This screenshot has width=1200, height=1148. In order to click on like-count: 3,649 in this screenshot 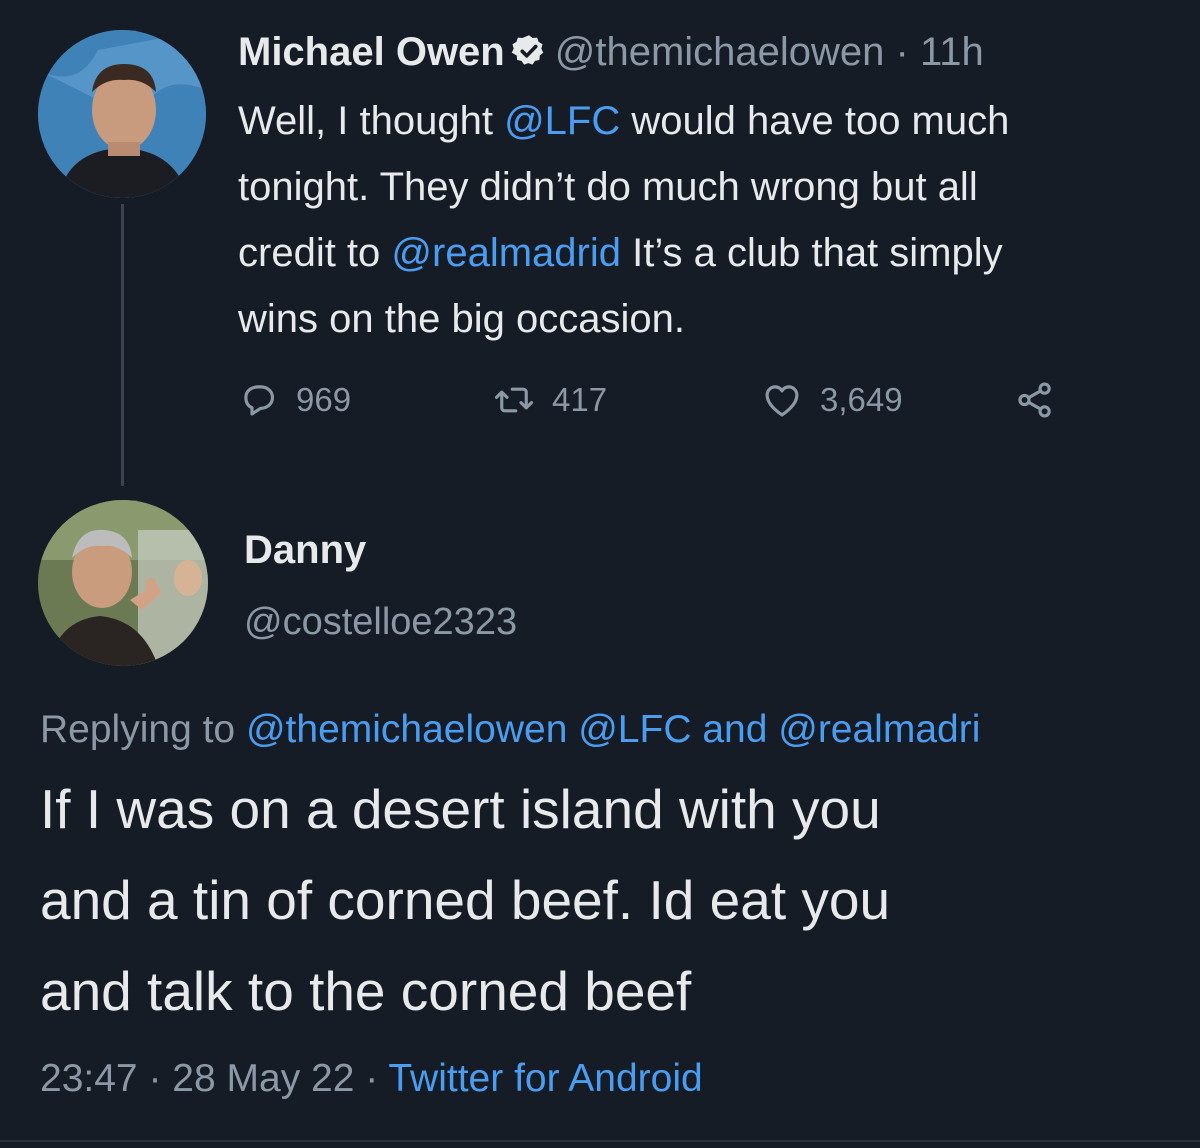, I will do `click(861, 399)`.